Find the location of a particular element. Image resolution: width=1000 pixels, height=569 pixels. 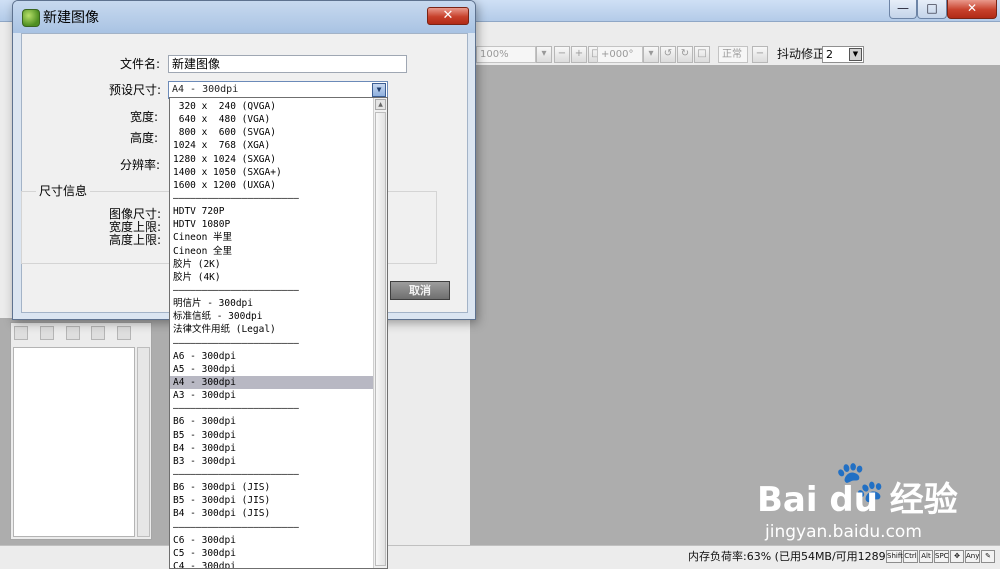

dropdown-option: B4 - 300dpi is located at coordinates (271, 448).